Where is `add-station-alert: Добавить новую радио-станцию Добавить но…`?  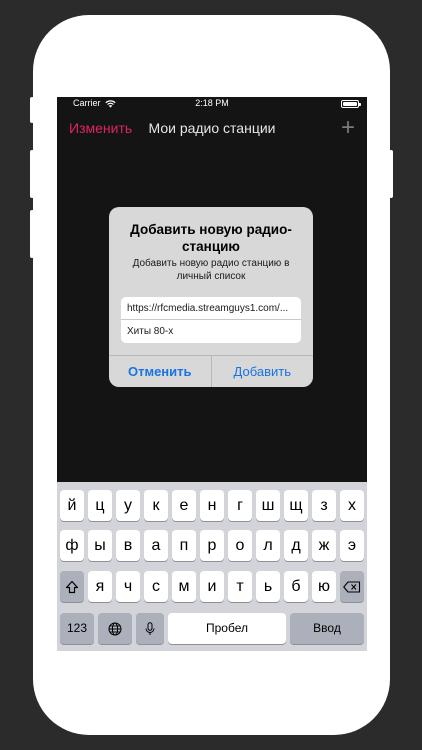
add-station-alert: Добавить новую радио-станцию Добавить но… is located at coordinates (211, 297).